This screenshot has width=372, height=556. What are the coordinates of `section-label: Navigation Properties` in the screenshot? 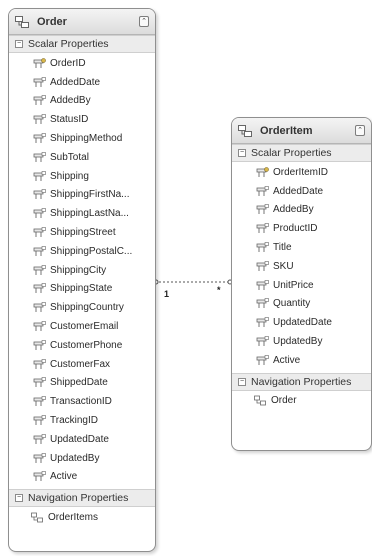 It's located at (301, 381).